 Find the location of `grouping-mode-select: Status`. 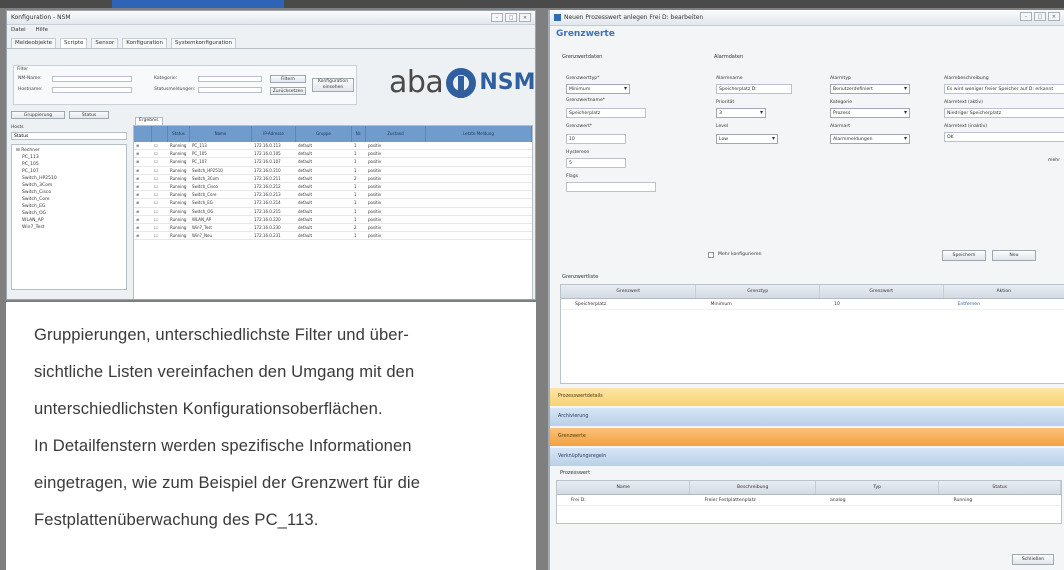

grouping-mode-select: Status is located at coordinates (89, 115).